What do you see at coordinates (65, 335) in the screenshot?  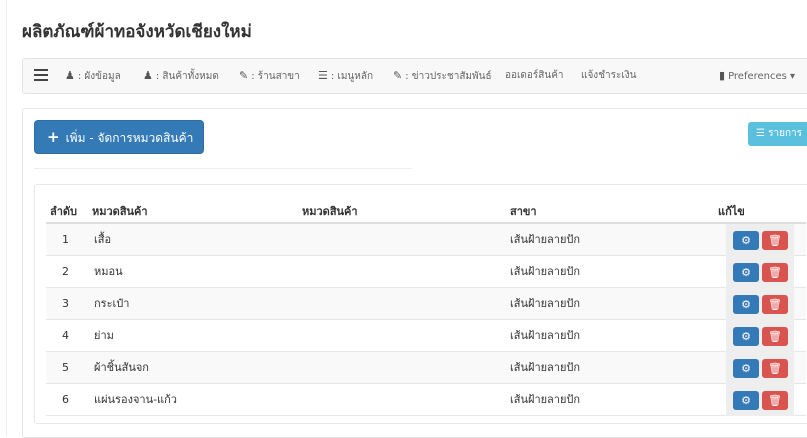 I see `row-number: 4` at bounding box center [65, 335].